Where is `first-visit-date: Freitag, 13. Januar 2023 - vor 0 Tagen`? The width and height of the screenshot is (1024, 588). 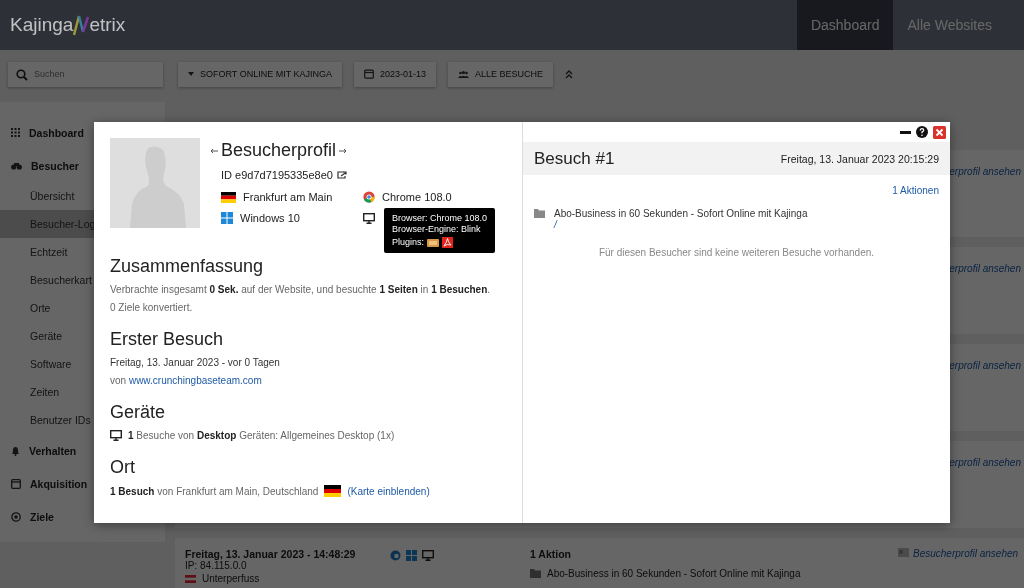 first-visit-date: Freitag, 13. Januar 2023 - vor 0 Tagen is located at coordinates (195, 362).